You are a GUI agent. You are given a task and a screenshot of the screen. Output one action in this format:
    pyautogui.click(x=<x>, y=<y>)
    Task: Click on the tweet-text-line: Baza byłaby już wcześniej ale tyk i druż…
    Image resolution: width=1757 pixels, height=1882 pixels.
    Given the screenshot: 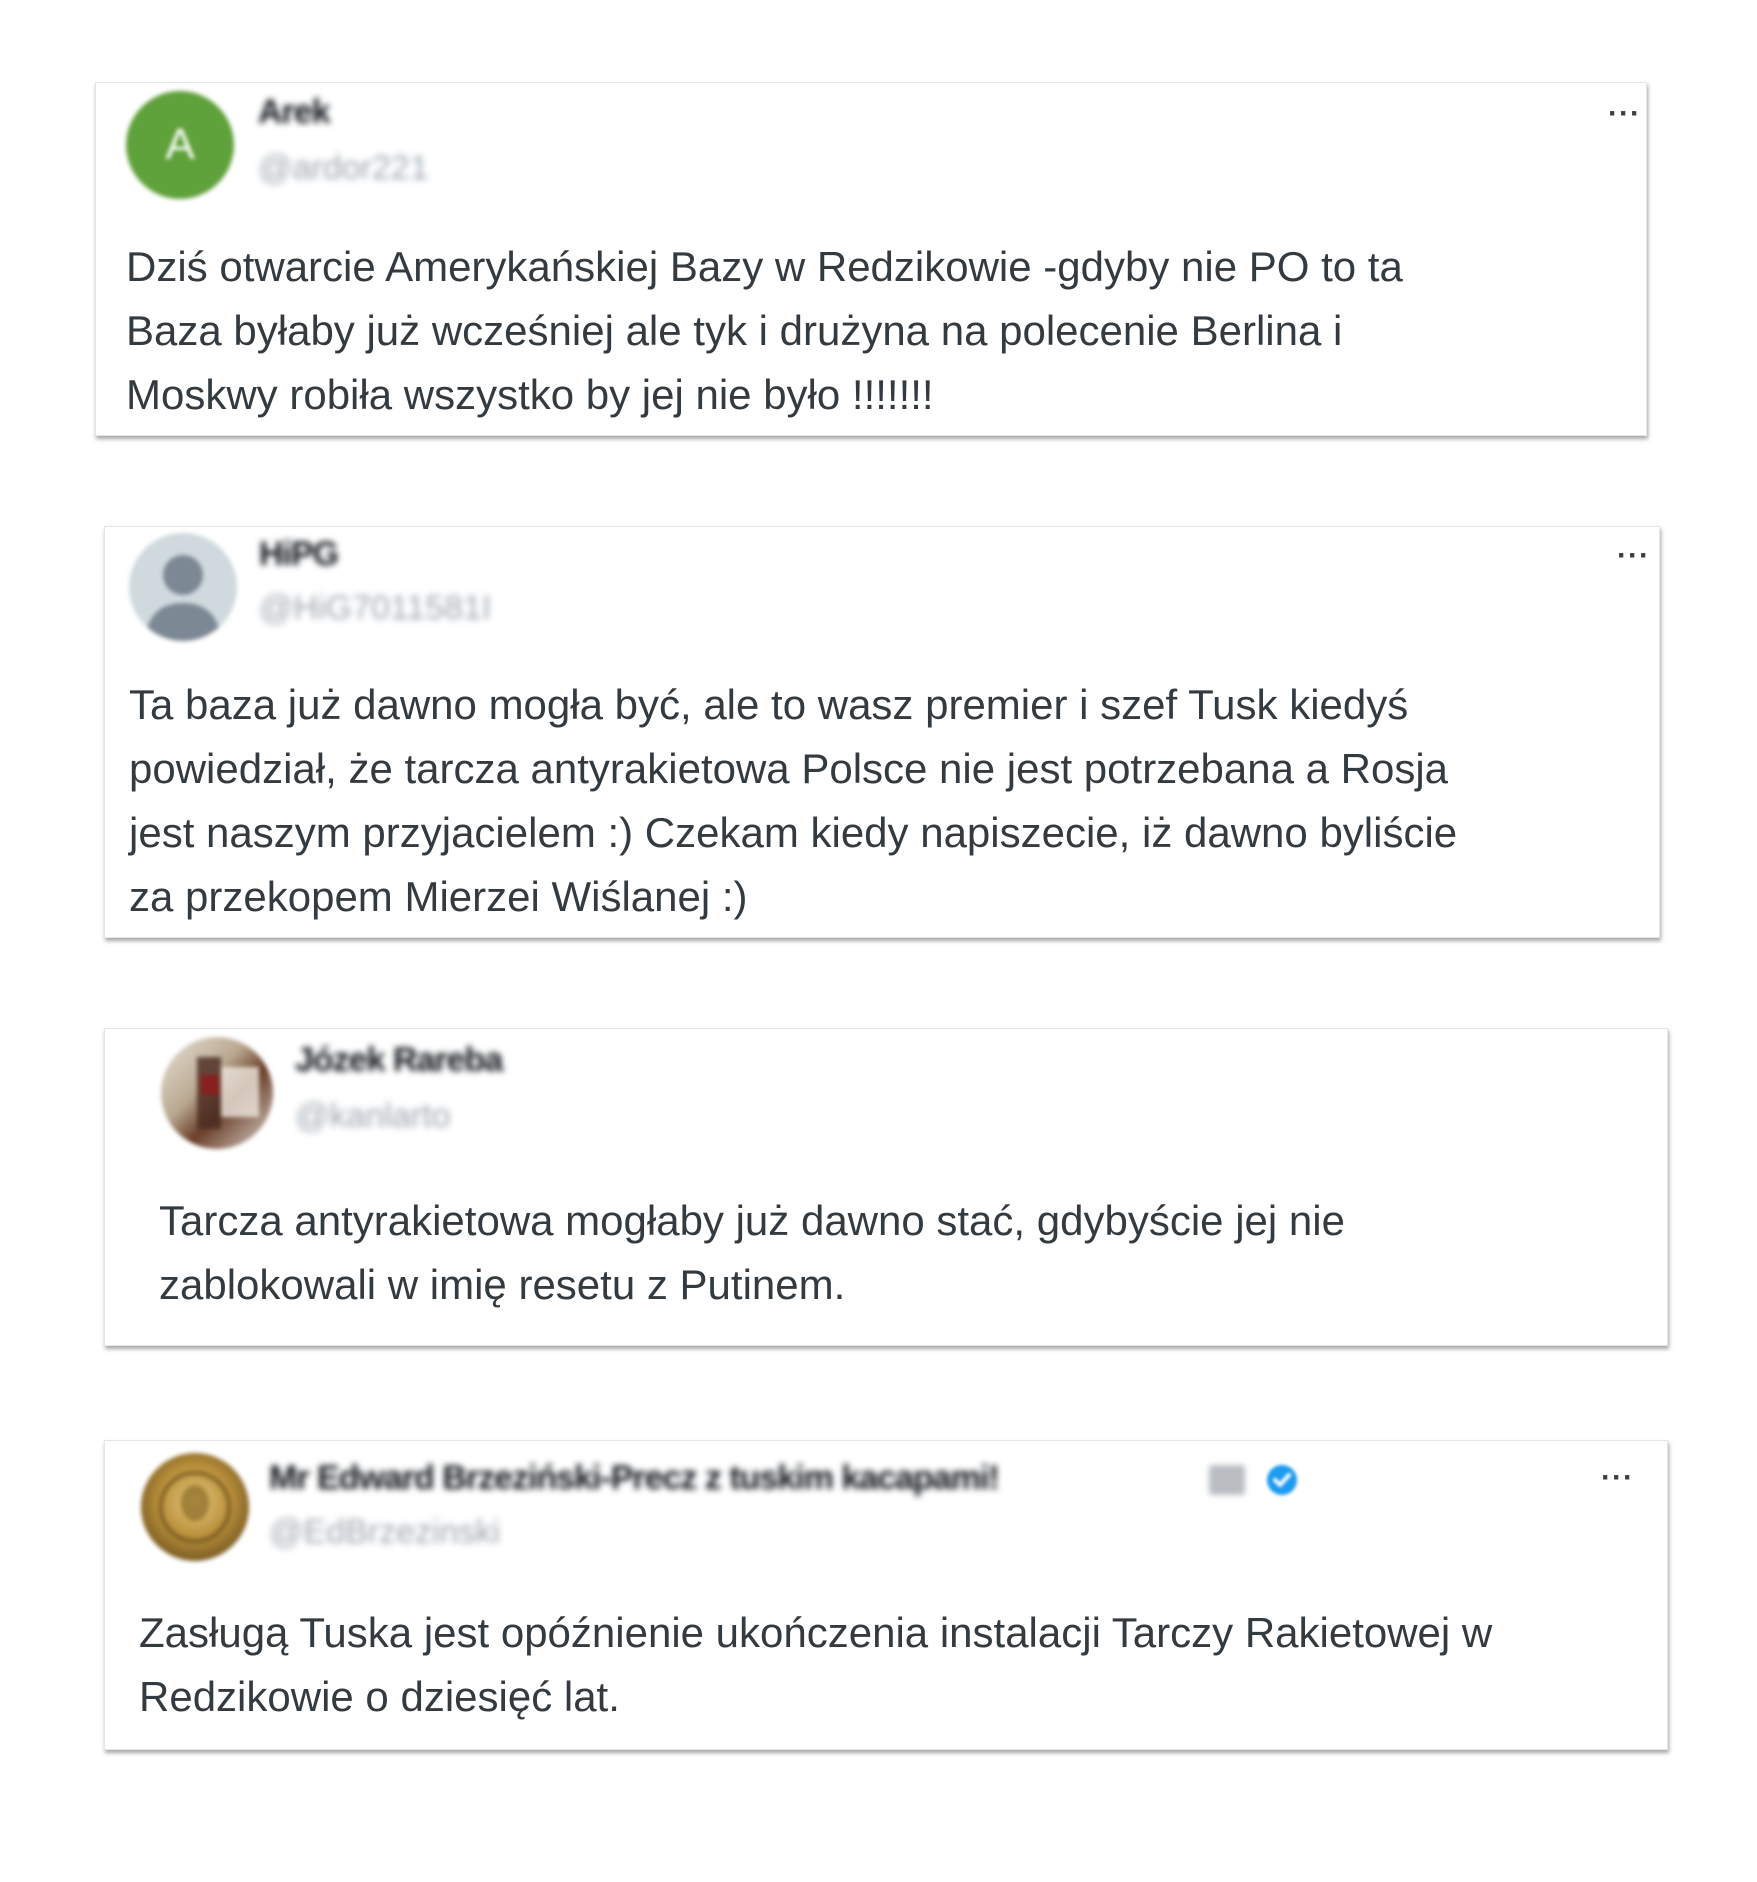 What is the action you would take?
    pyautogui.click(x=734, y=330)
    